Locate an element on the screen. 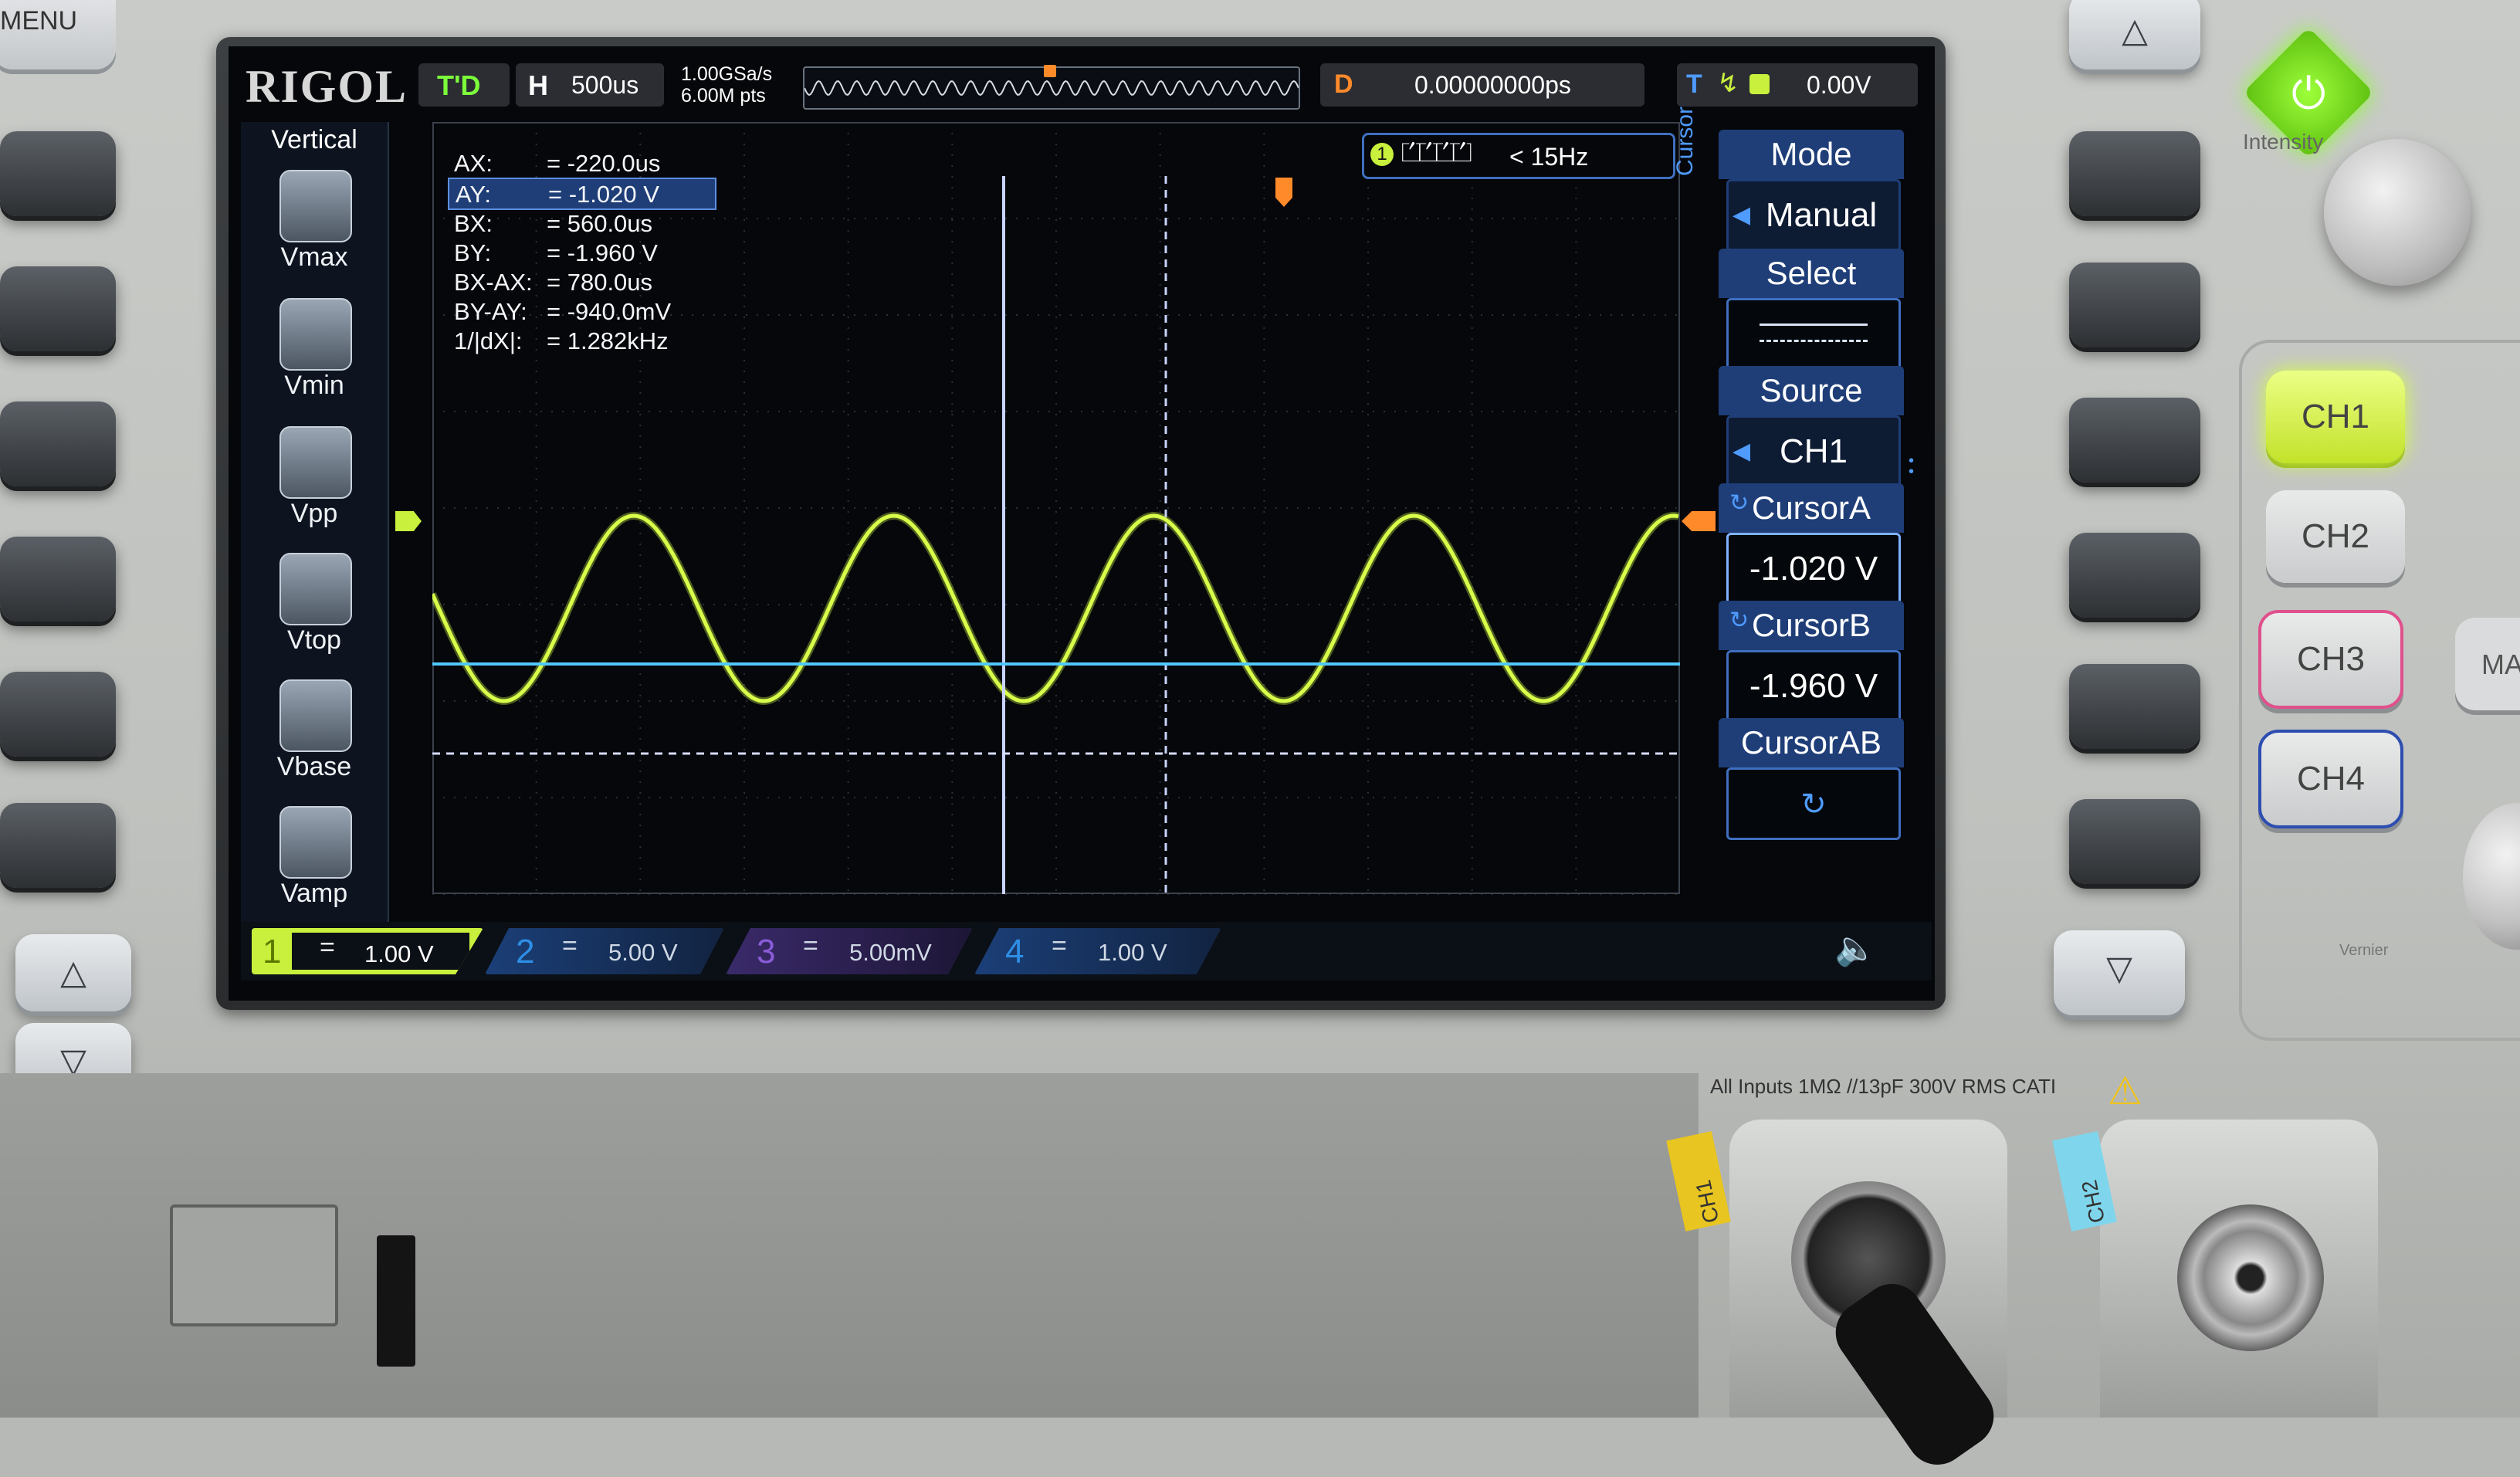 This screenshot has width=2520, height=1477. cursor-b-menu-item: CursorB ↻ -1.960 V is located at coordinates (1812, 662).